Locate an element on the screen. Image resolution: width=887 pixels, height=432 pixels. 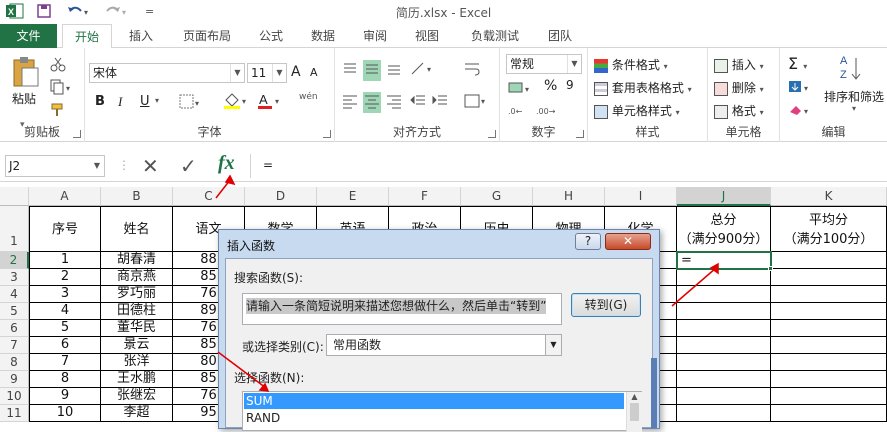
row-header-3: 3 is located at coordinates (14, 277).